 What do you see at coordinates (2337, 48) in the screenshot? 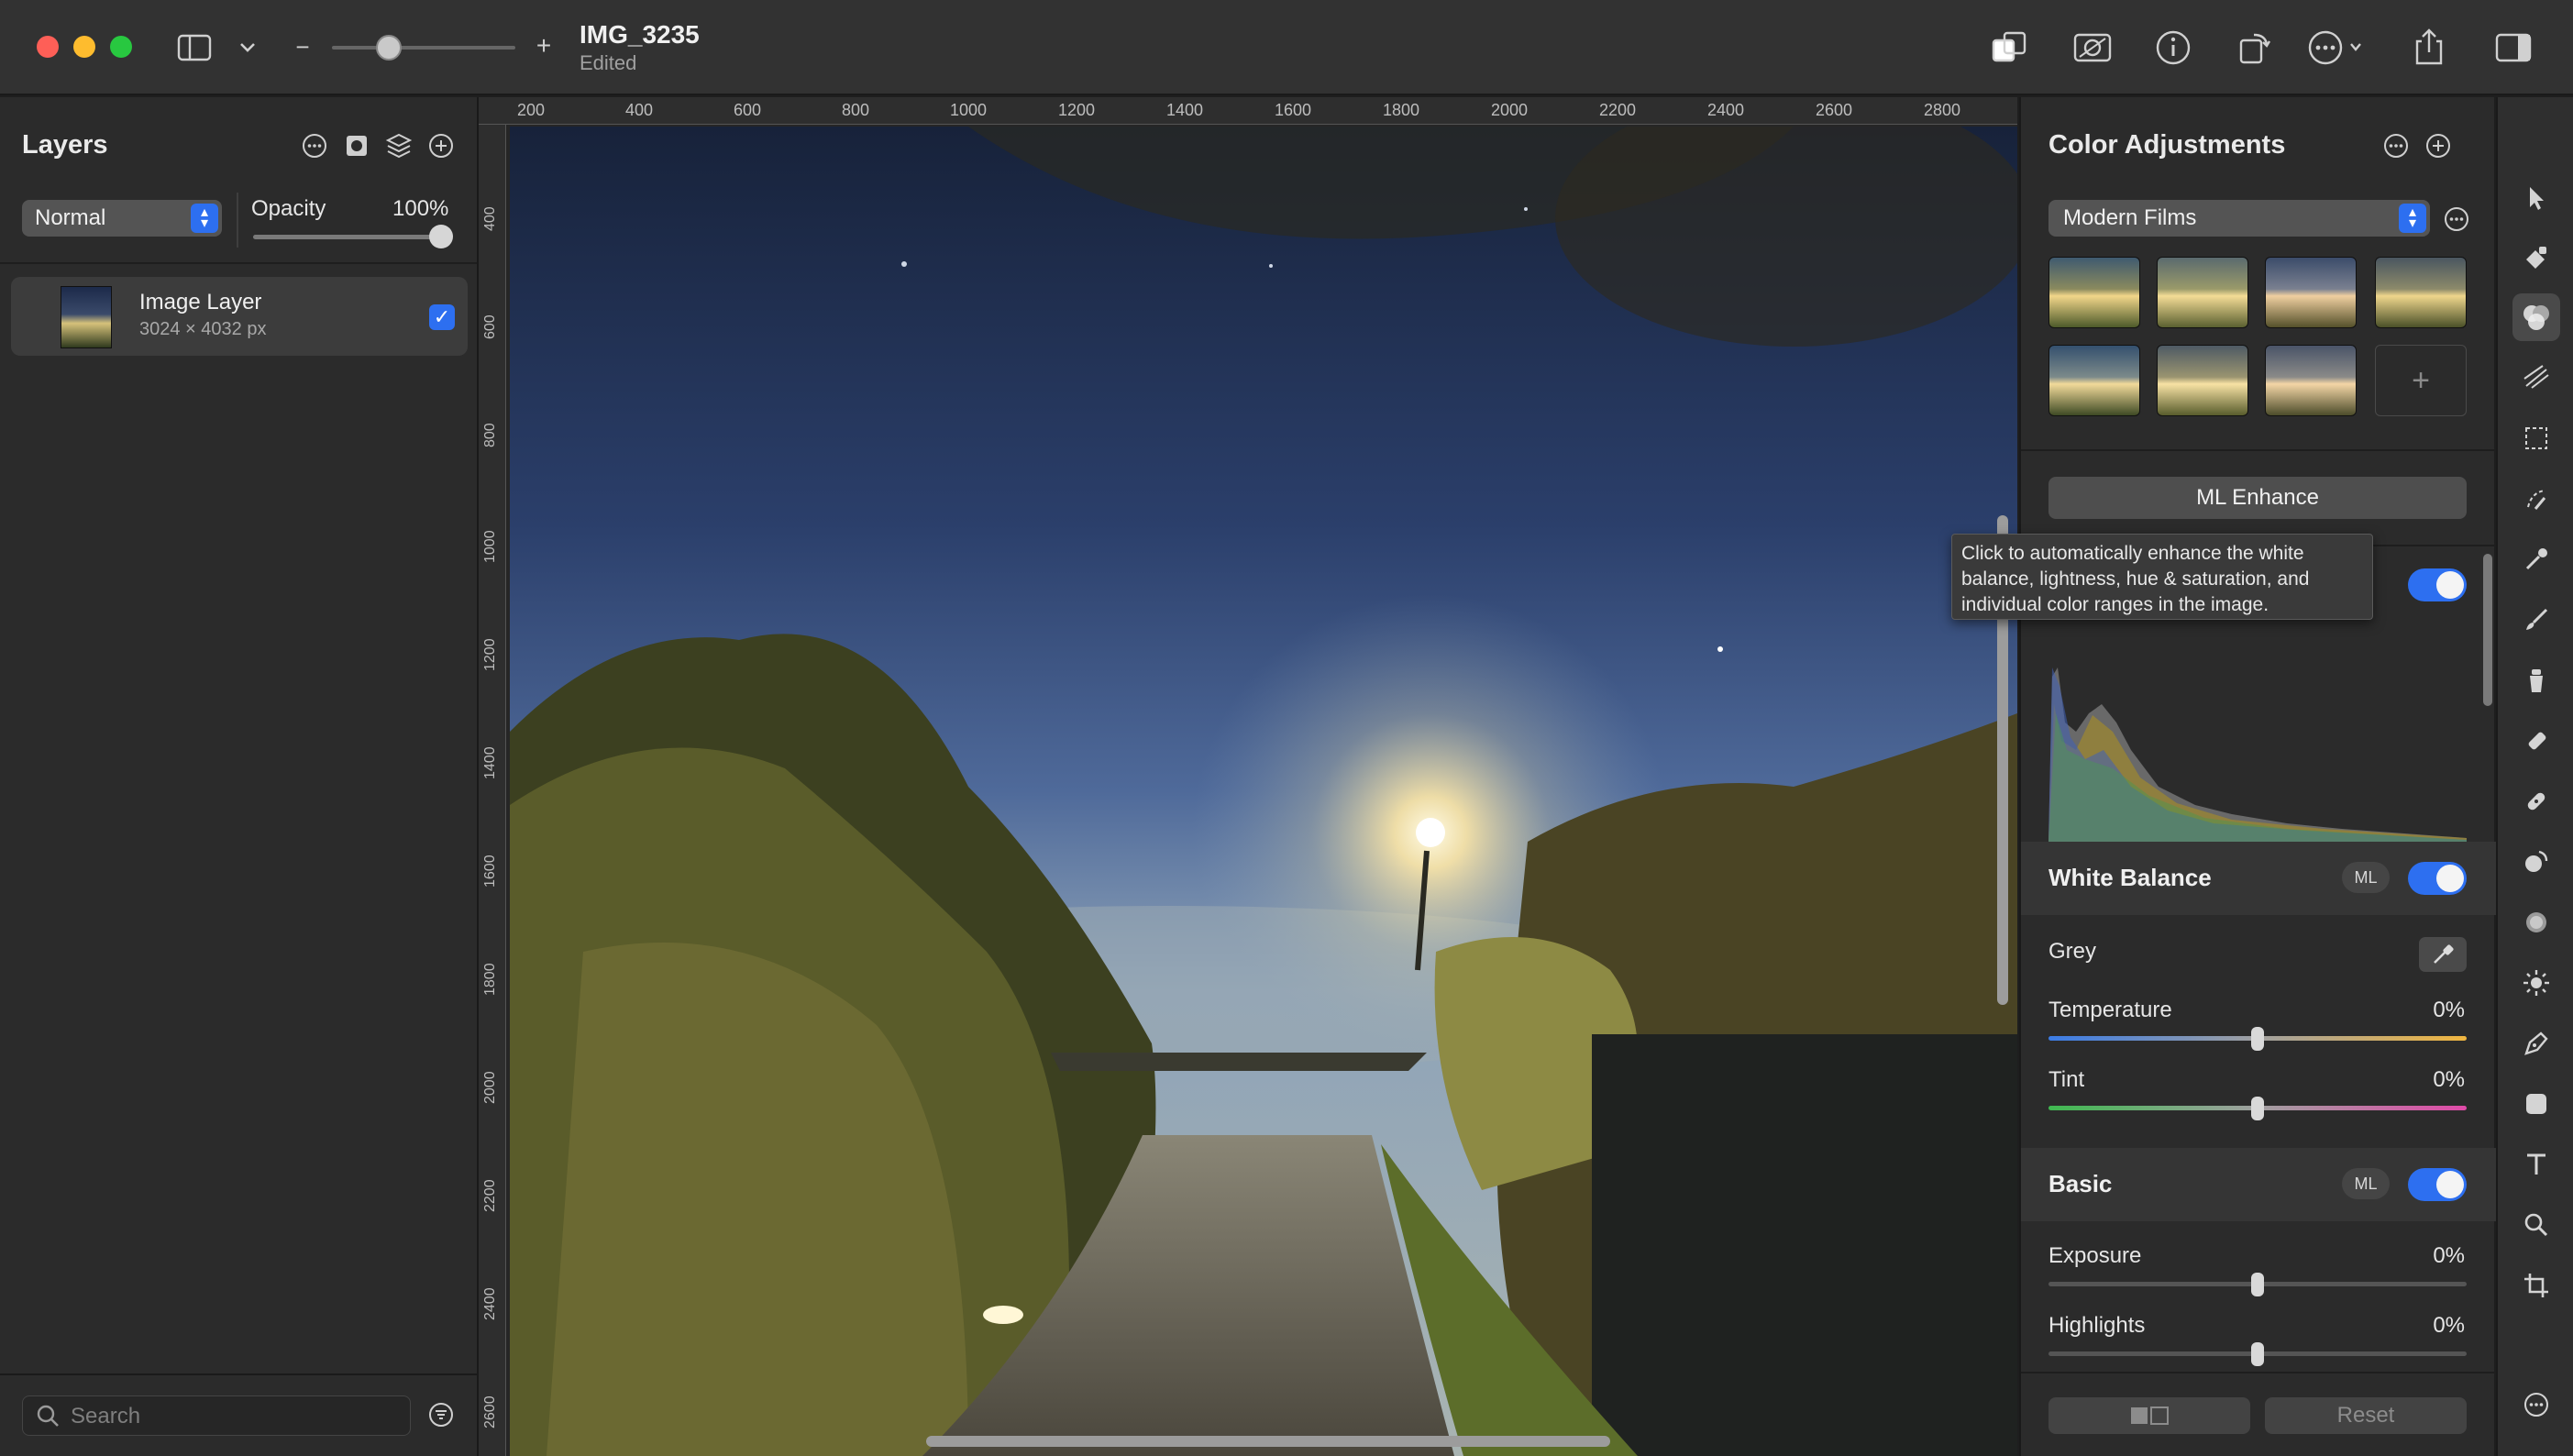
I see `more-icon` at bounding box center [2337, 48].